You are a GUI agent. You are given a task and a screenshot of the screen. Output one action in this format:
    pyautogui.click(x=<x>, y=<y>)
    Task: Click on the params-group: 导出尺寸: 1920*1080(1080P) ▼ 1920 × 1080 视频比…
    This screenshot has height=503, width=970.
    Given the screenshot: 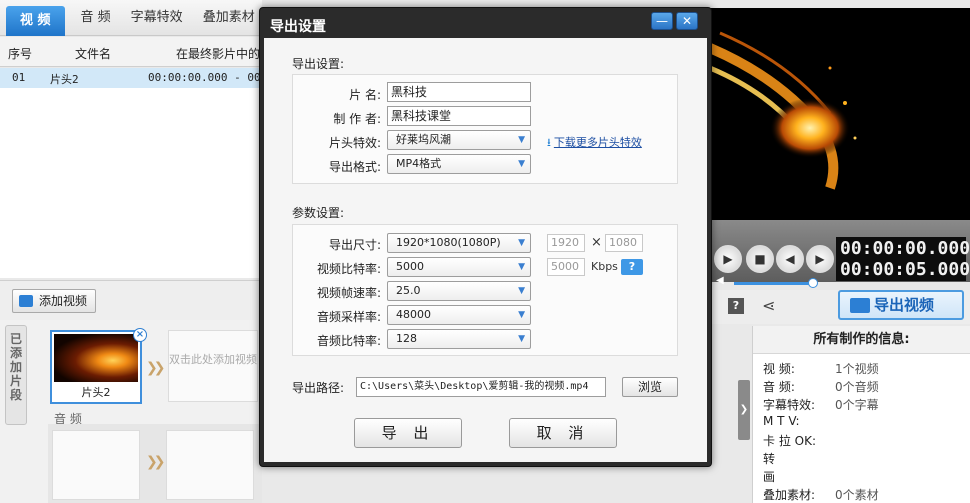 What is the action you would take?
    pyautogui.click(x=485, y=290)
    